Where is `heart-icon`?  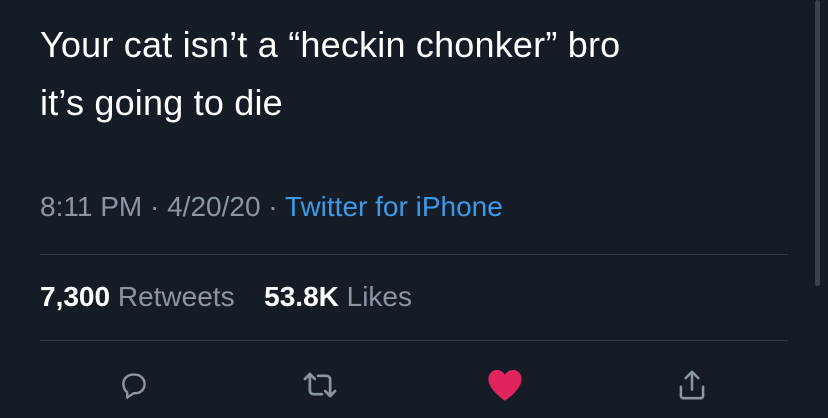 heart-icon is located at coordinates (505, 385).